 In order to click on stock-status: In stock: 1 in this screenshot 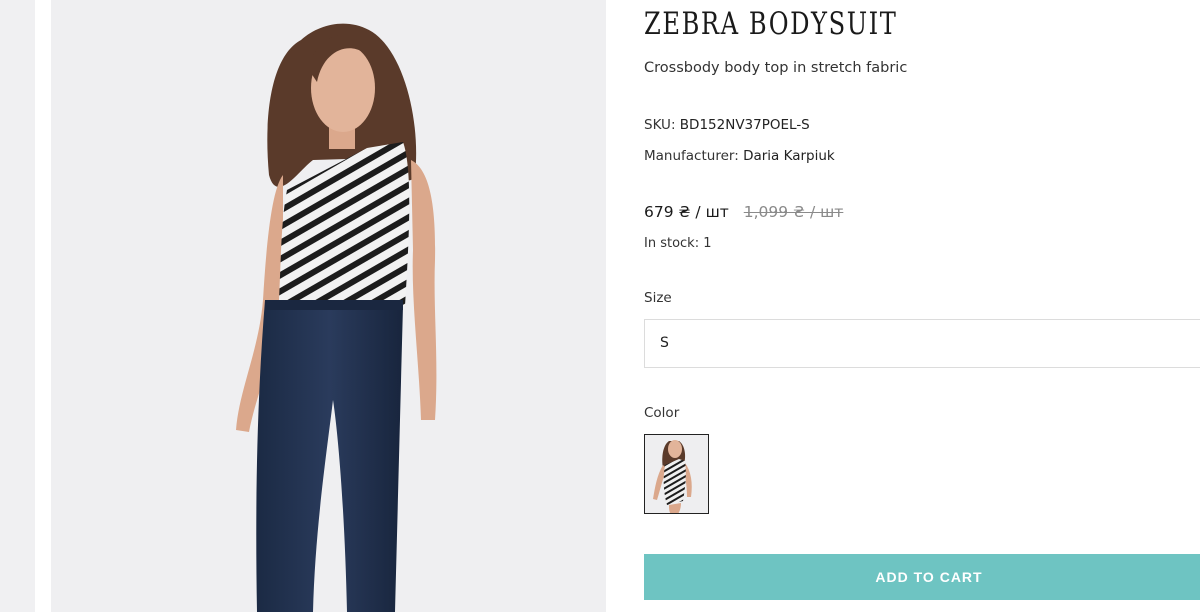, I will do `click(678, 243)`.